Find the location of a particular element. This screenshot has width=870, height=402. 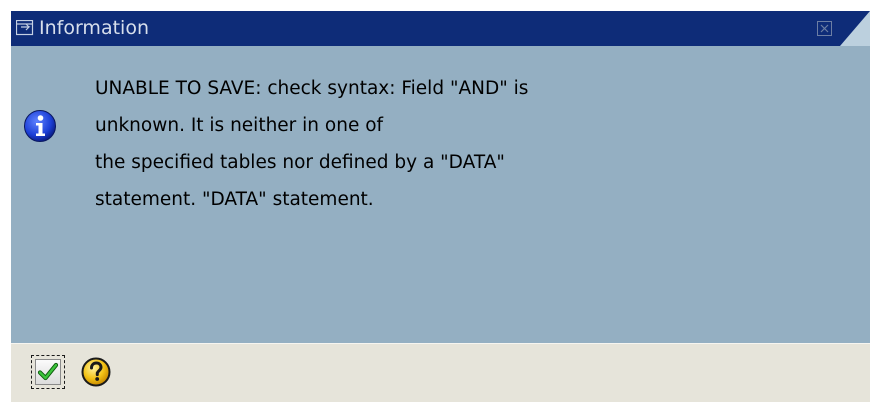

dialog-window-icon is located at coordinates (25, 28).